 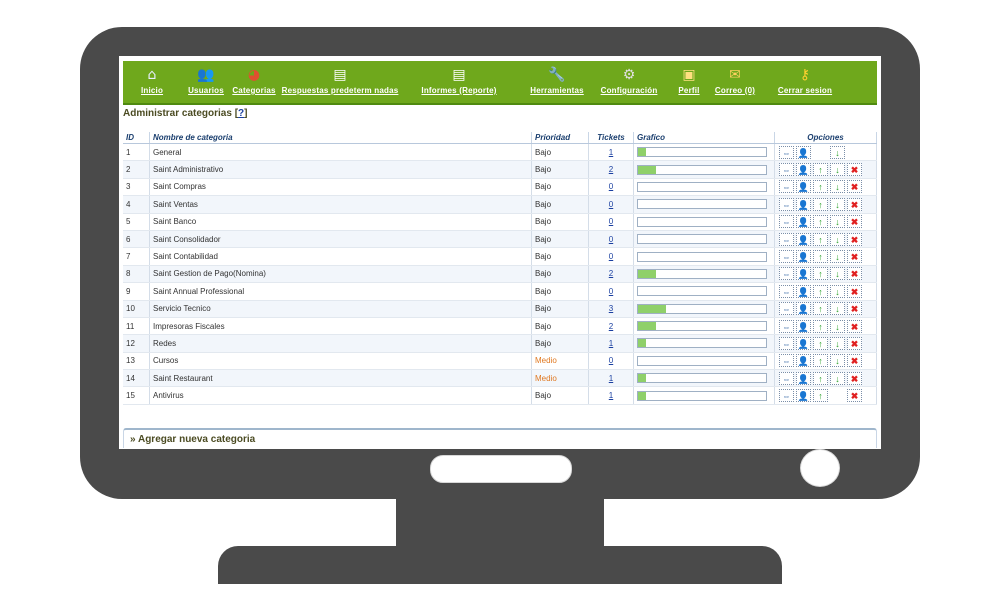 I want to click on nav-item-0: ⌂ Inicio, so click(x=152, y=82).